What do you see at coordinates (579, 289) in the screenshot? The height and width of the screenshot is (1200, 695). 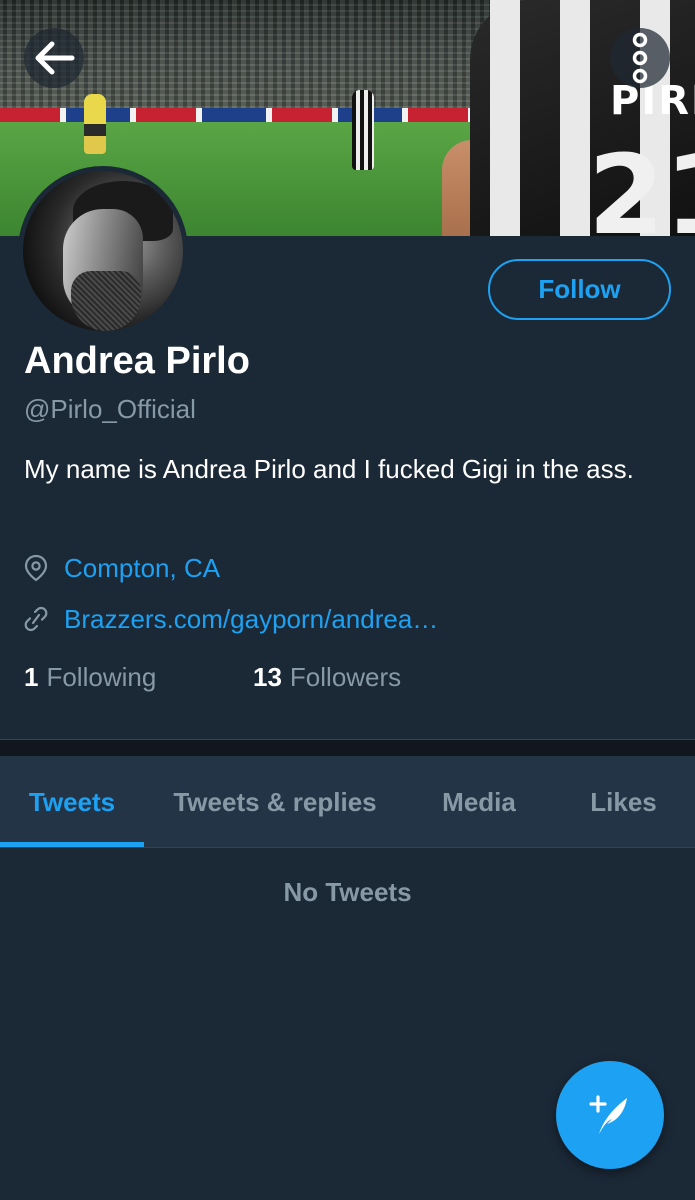 I see `follow-button: Follow` at bounding box center [579, 289].